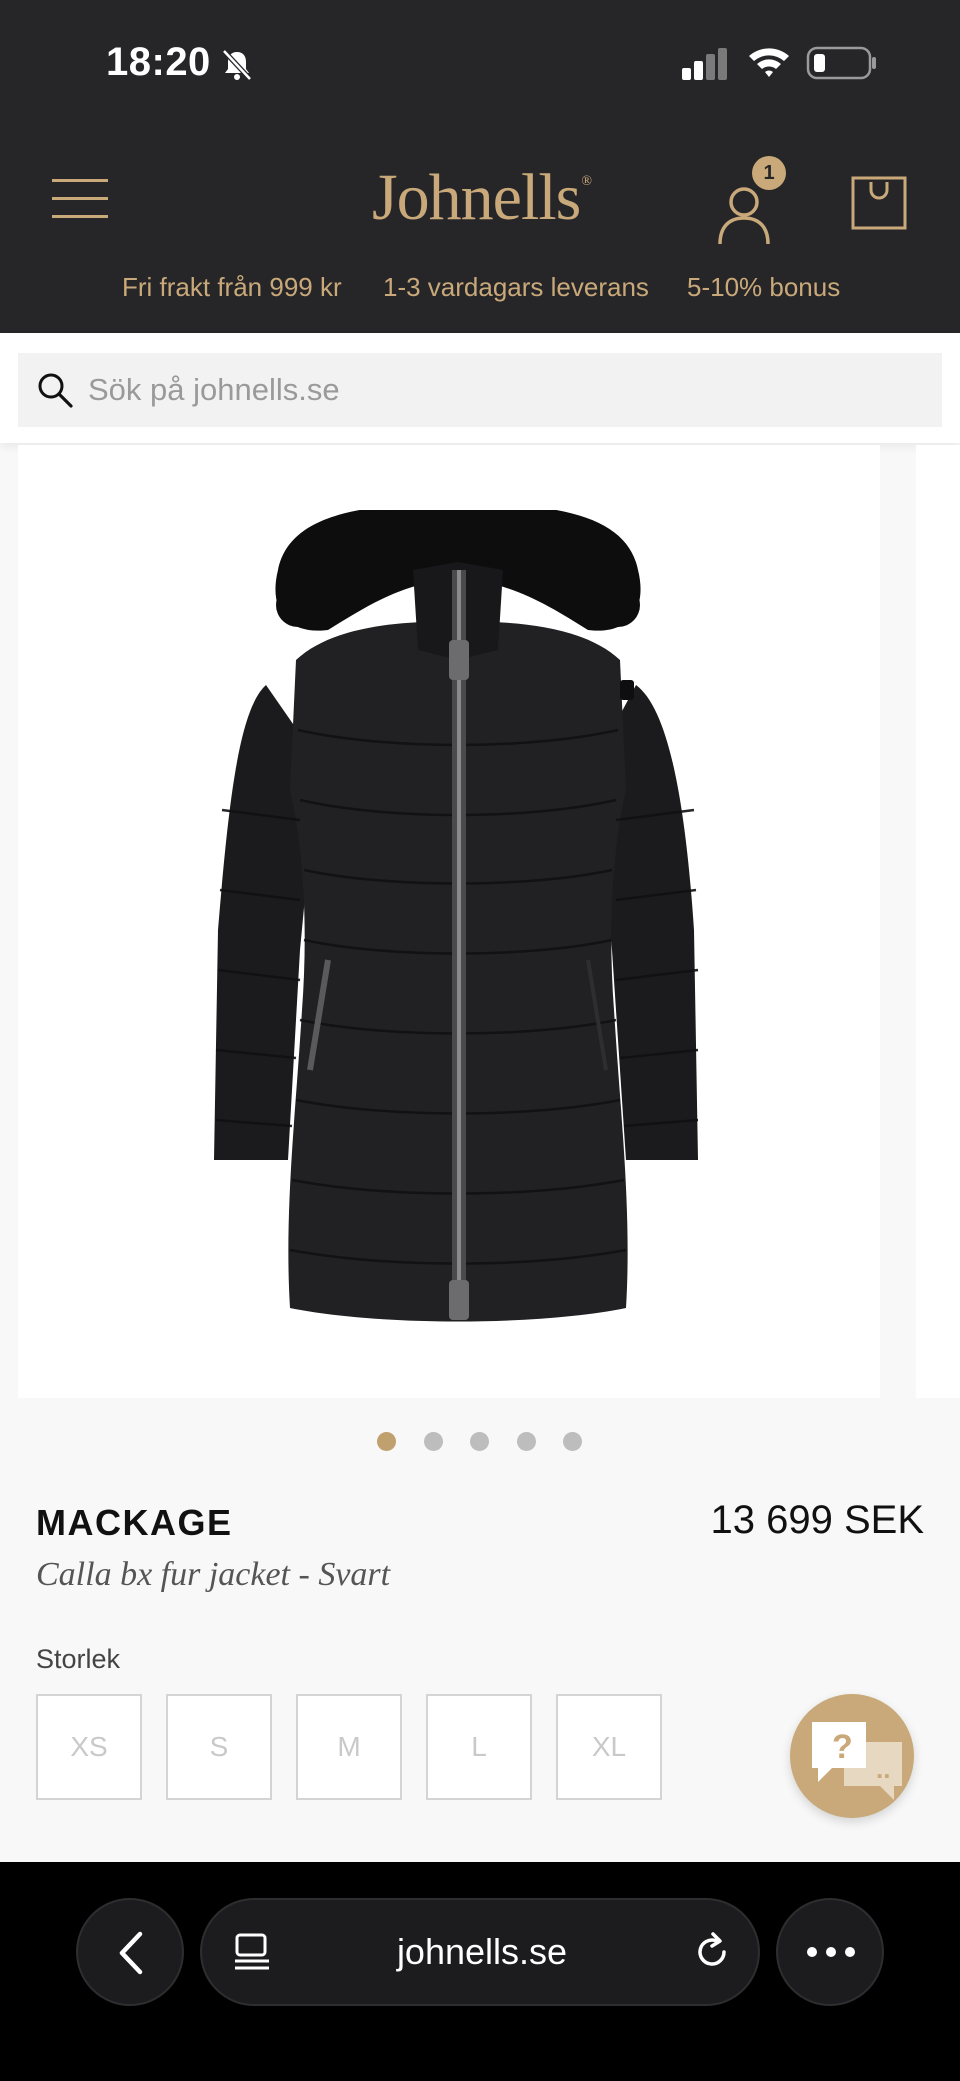 Image resolution: width=960 pixels, height=2081 pixels. Describe the element at coordinates (219, 1747) in the screenshot. I see `size-option-s: S` at that location.